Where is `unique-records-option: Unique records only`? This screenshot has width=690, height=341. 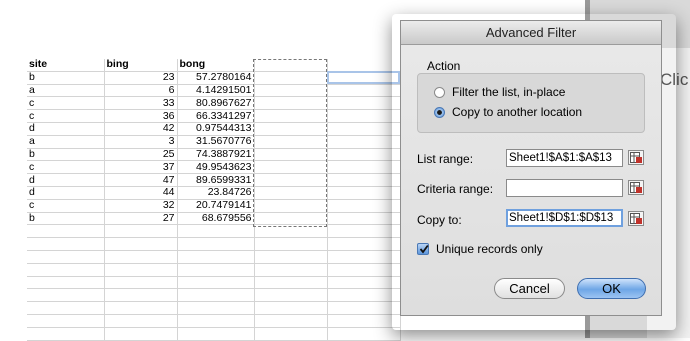
unique-records-option: Unique records only is located at coordinates (480, 249).